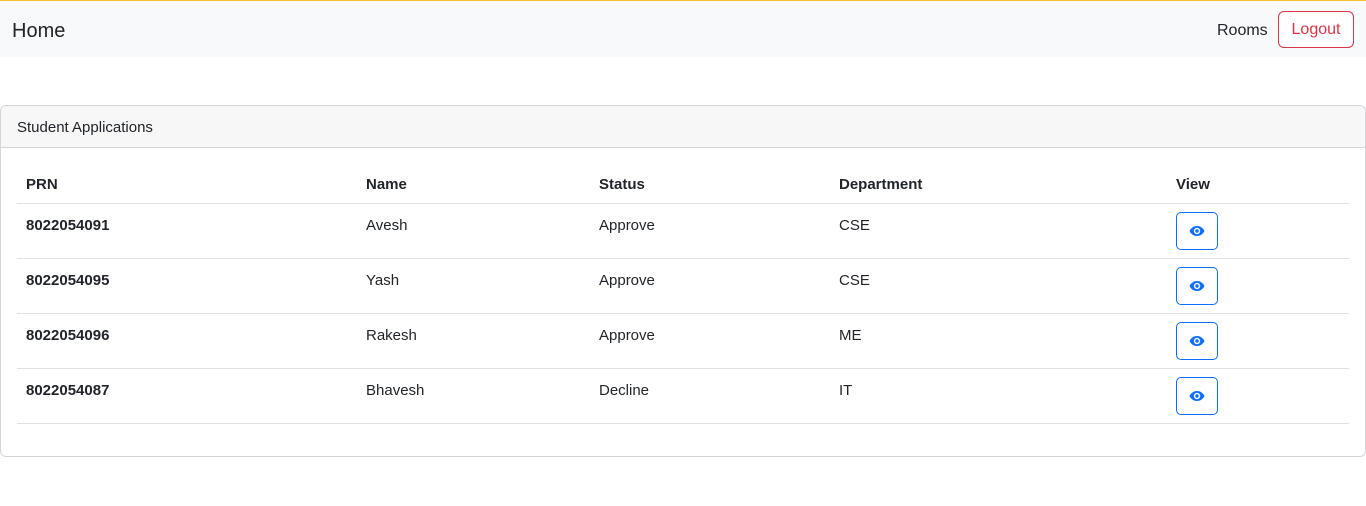  What do you see at coordinates (850, 335) in the screenshot?
I see `department-cell: ME` at bounding box center [850, 335].